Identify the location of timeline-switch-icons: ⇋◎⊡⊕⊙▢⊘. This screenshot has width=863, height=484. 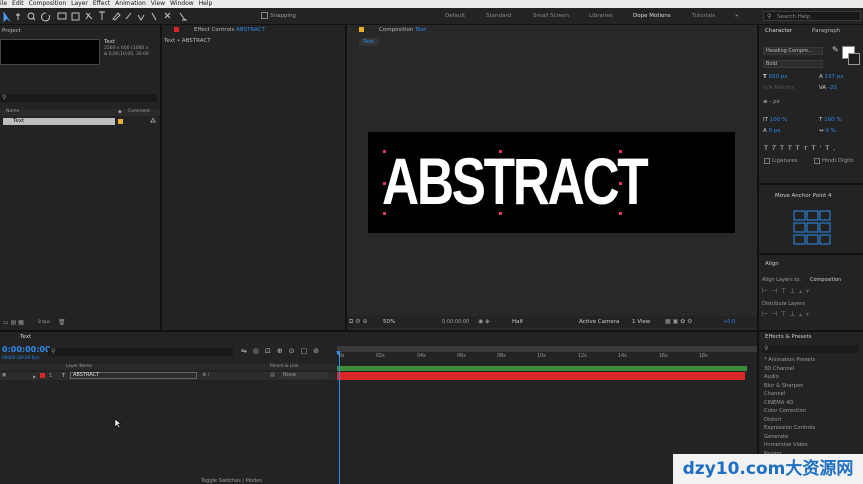
(283, 351).